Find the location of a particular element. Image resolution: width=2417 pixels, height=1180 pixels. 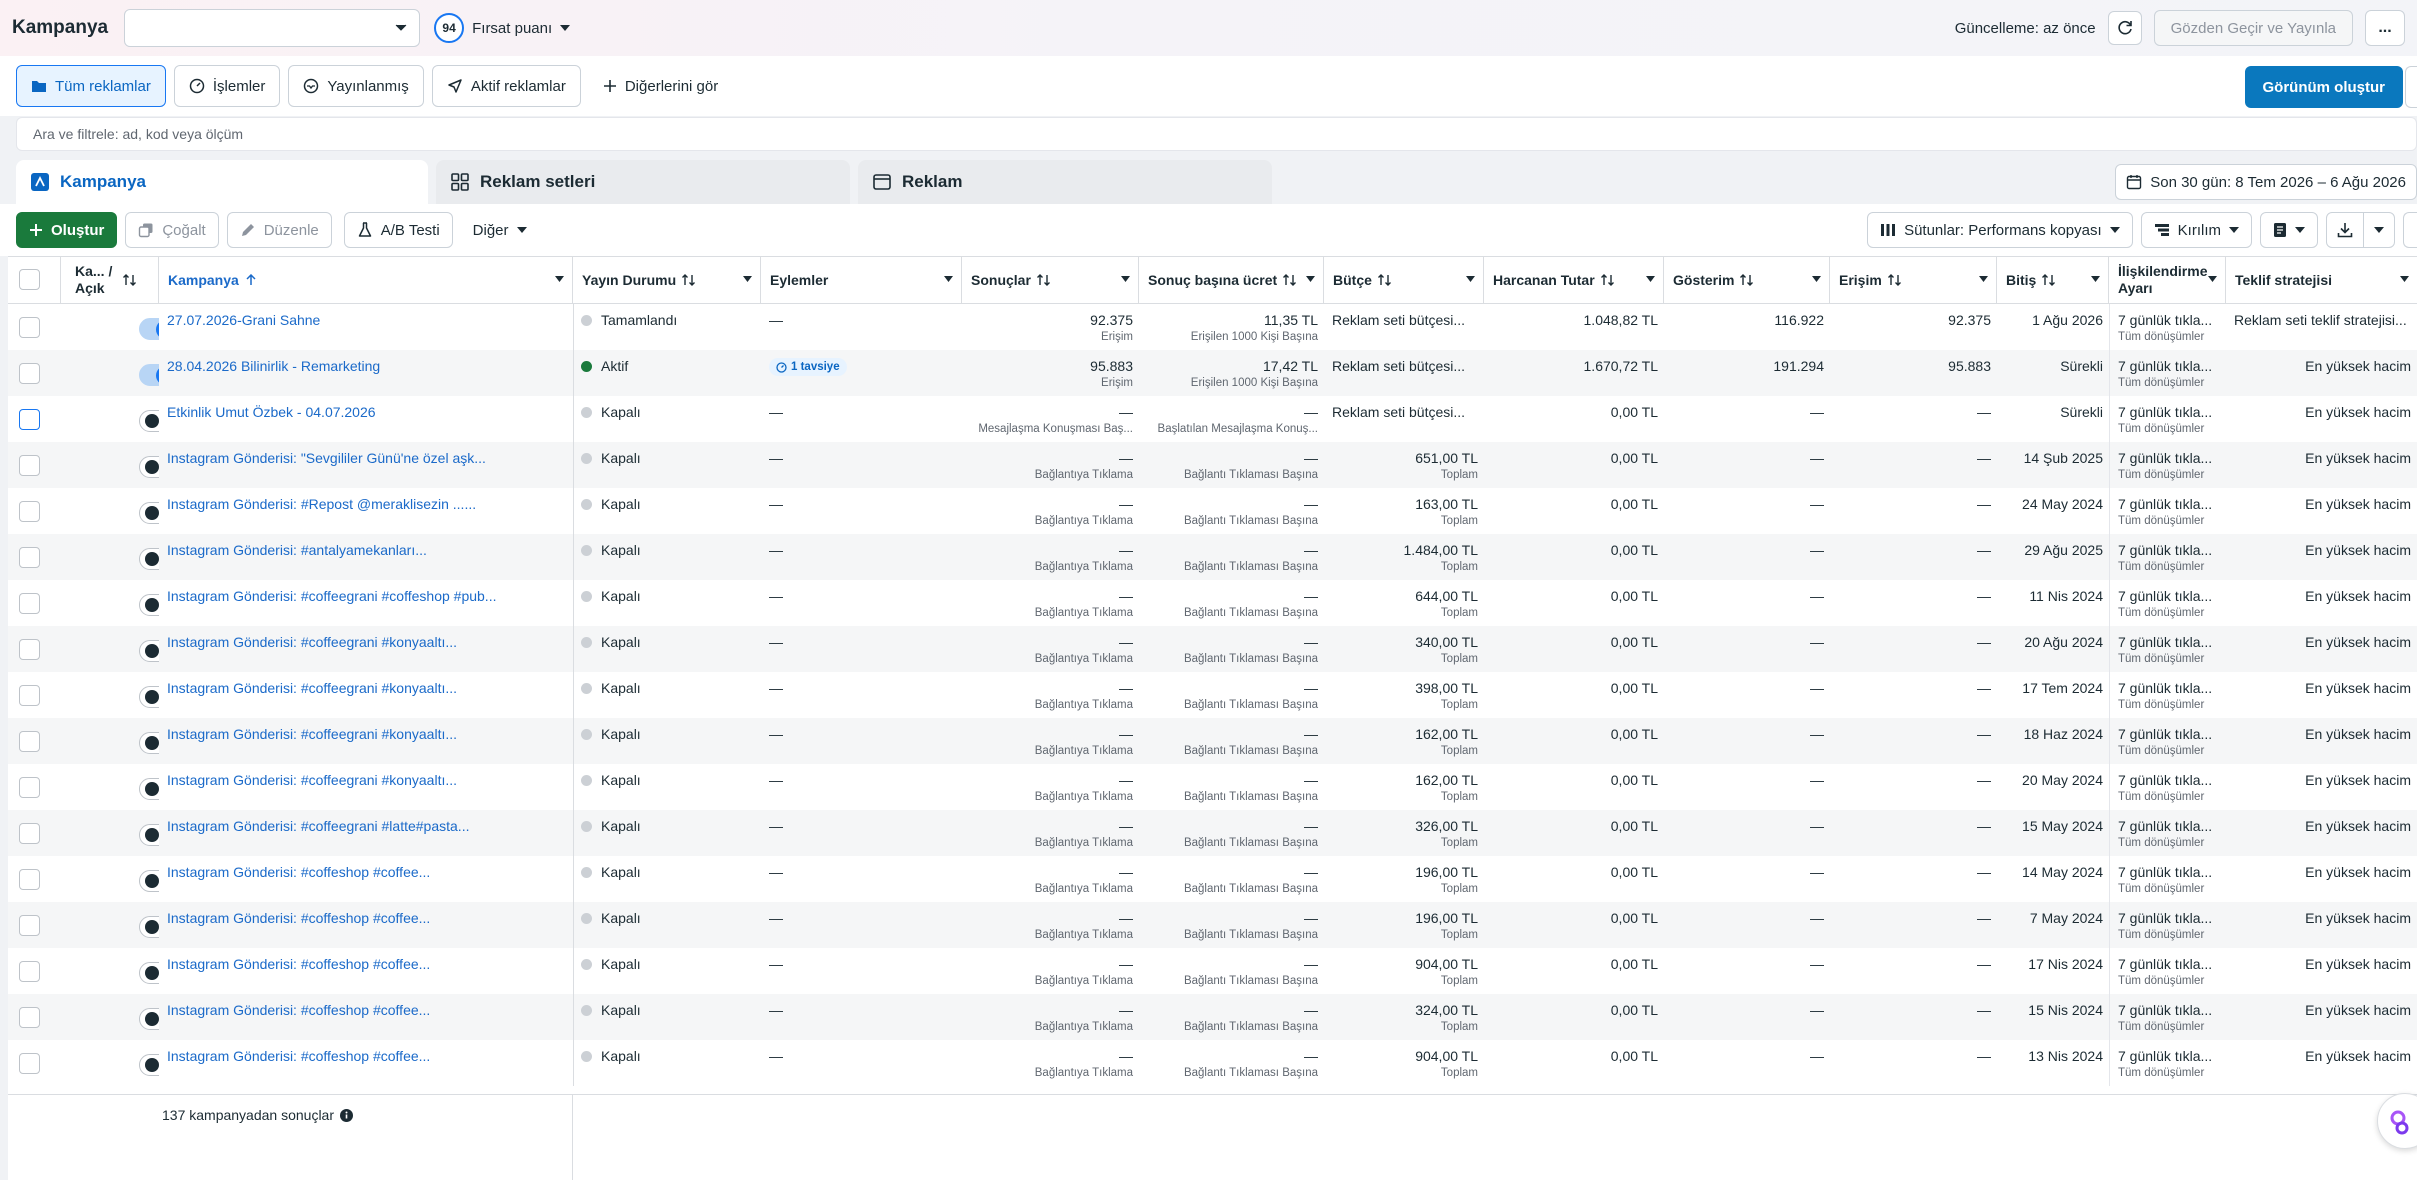

header-results: Sonuçlar is located at coordinates (1050, 280).